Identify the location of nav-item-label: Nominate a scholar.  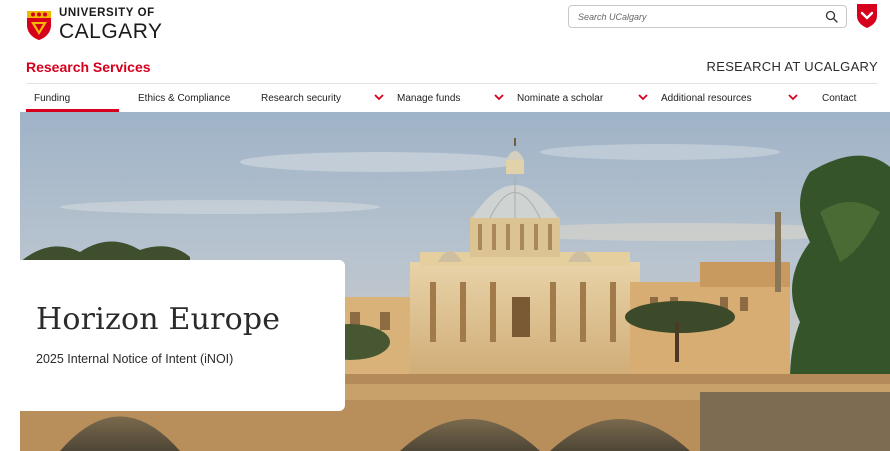
(560, 98).